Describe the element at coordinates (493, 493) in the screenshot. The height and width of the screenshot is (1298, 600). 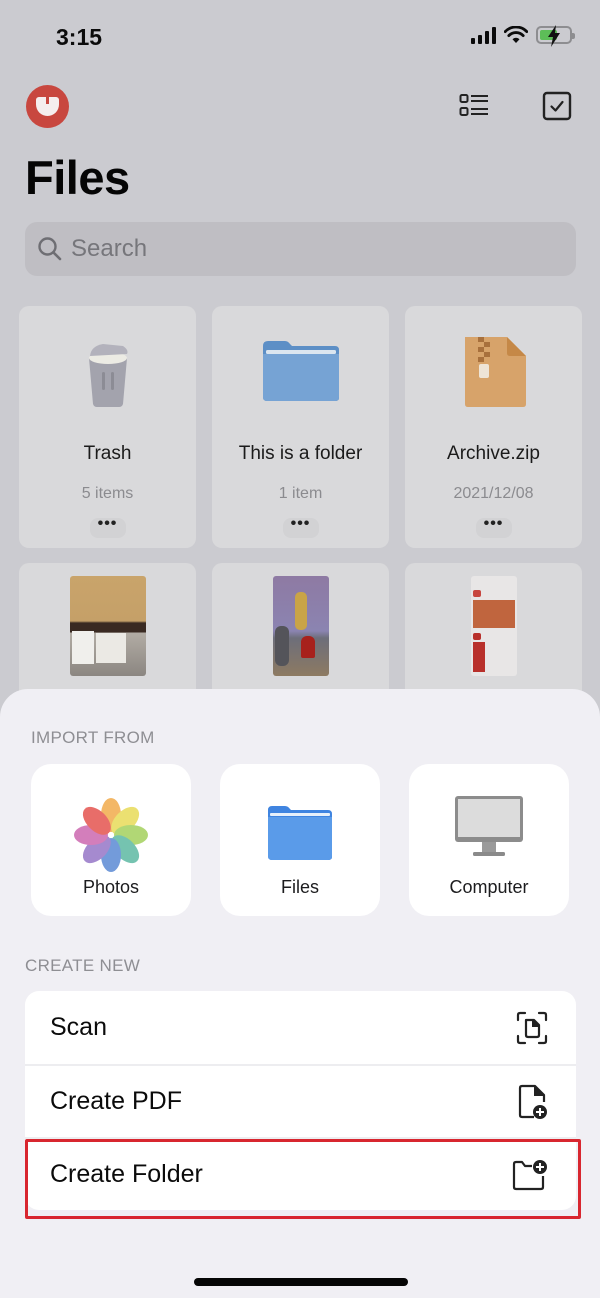
I see `file-meta: 2021/12/08` at that location.